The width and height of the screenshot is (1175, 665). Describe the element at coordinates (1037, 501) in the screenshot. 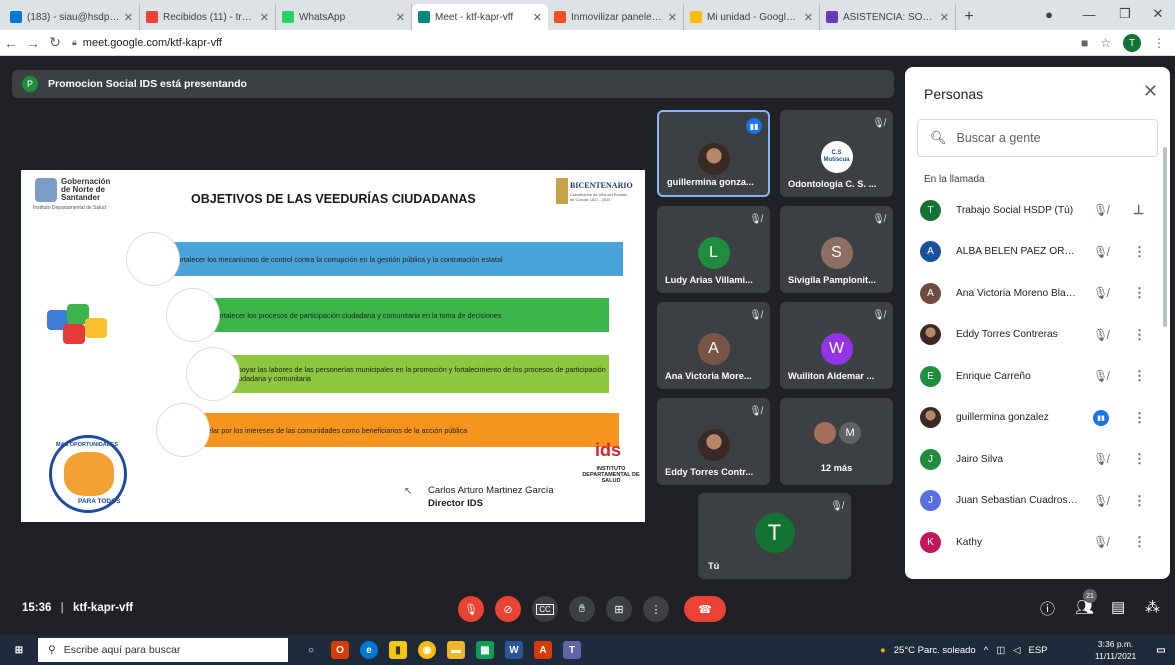

I see `person-row: J Juan Sebastian Cuadros ... 🎙︎̸ ⋮` at that location.